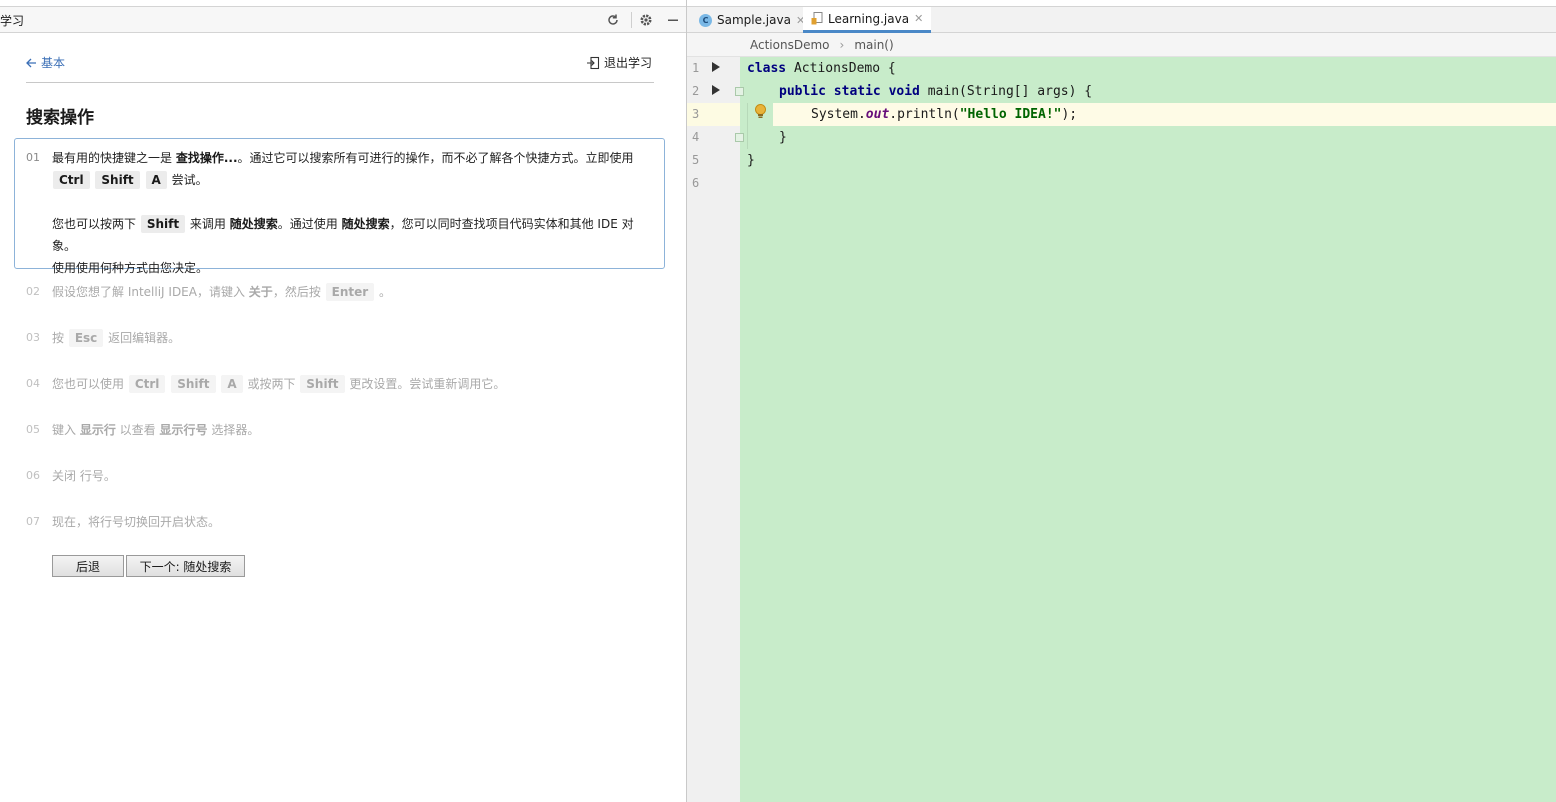 The width and height of the screenshot is (1556, 802). I want to click on breadcrumb-class: ActionsDemo, so click(790, 45).